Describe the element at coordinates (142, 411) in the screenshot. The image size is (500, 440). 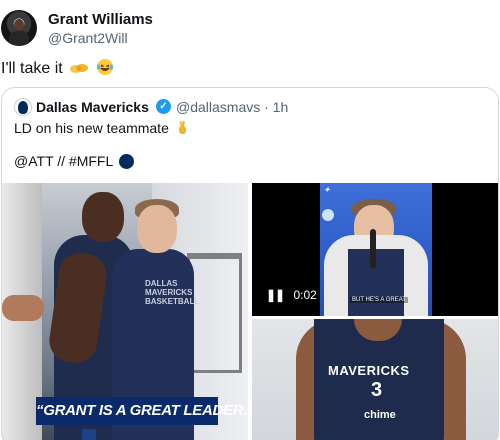
I see `quote-banner: “GRANT IS A GREAT LEADER.”` at that location.